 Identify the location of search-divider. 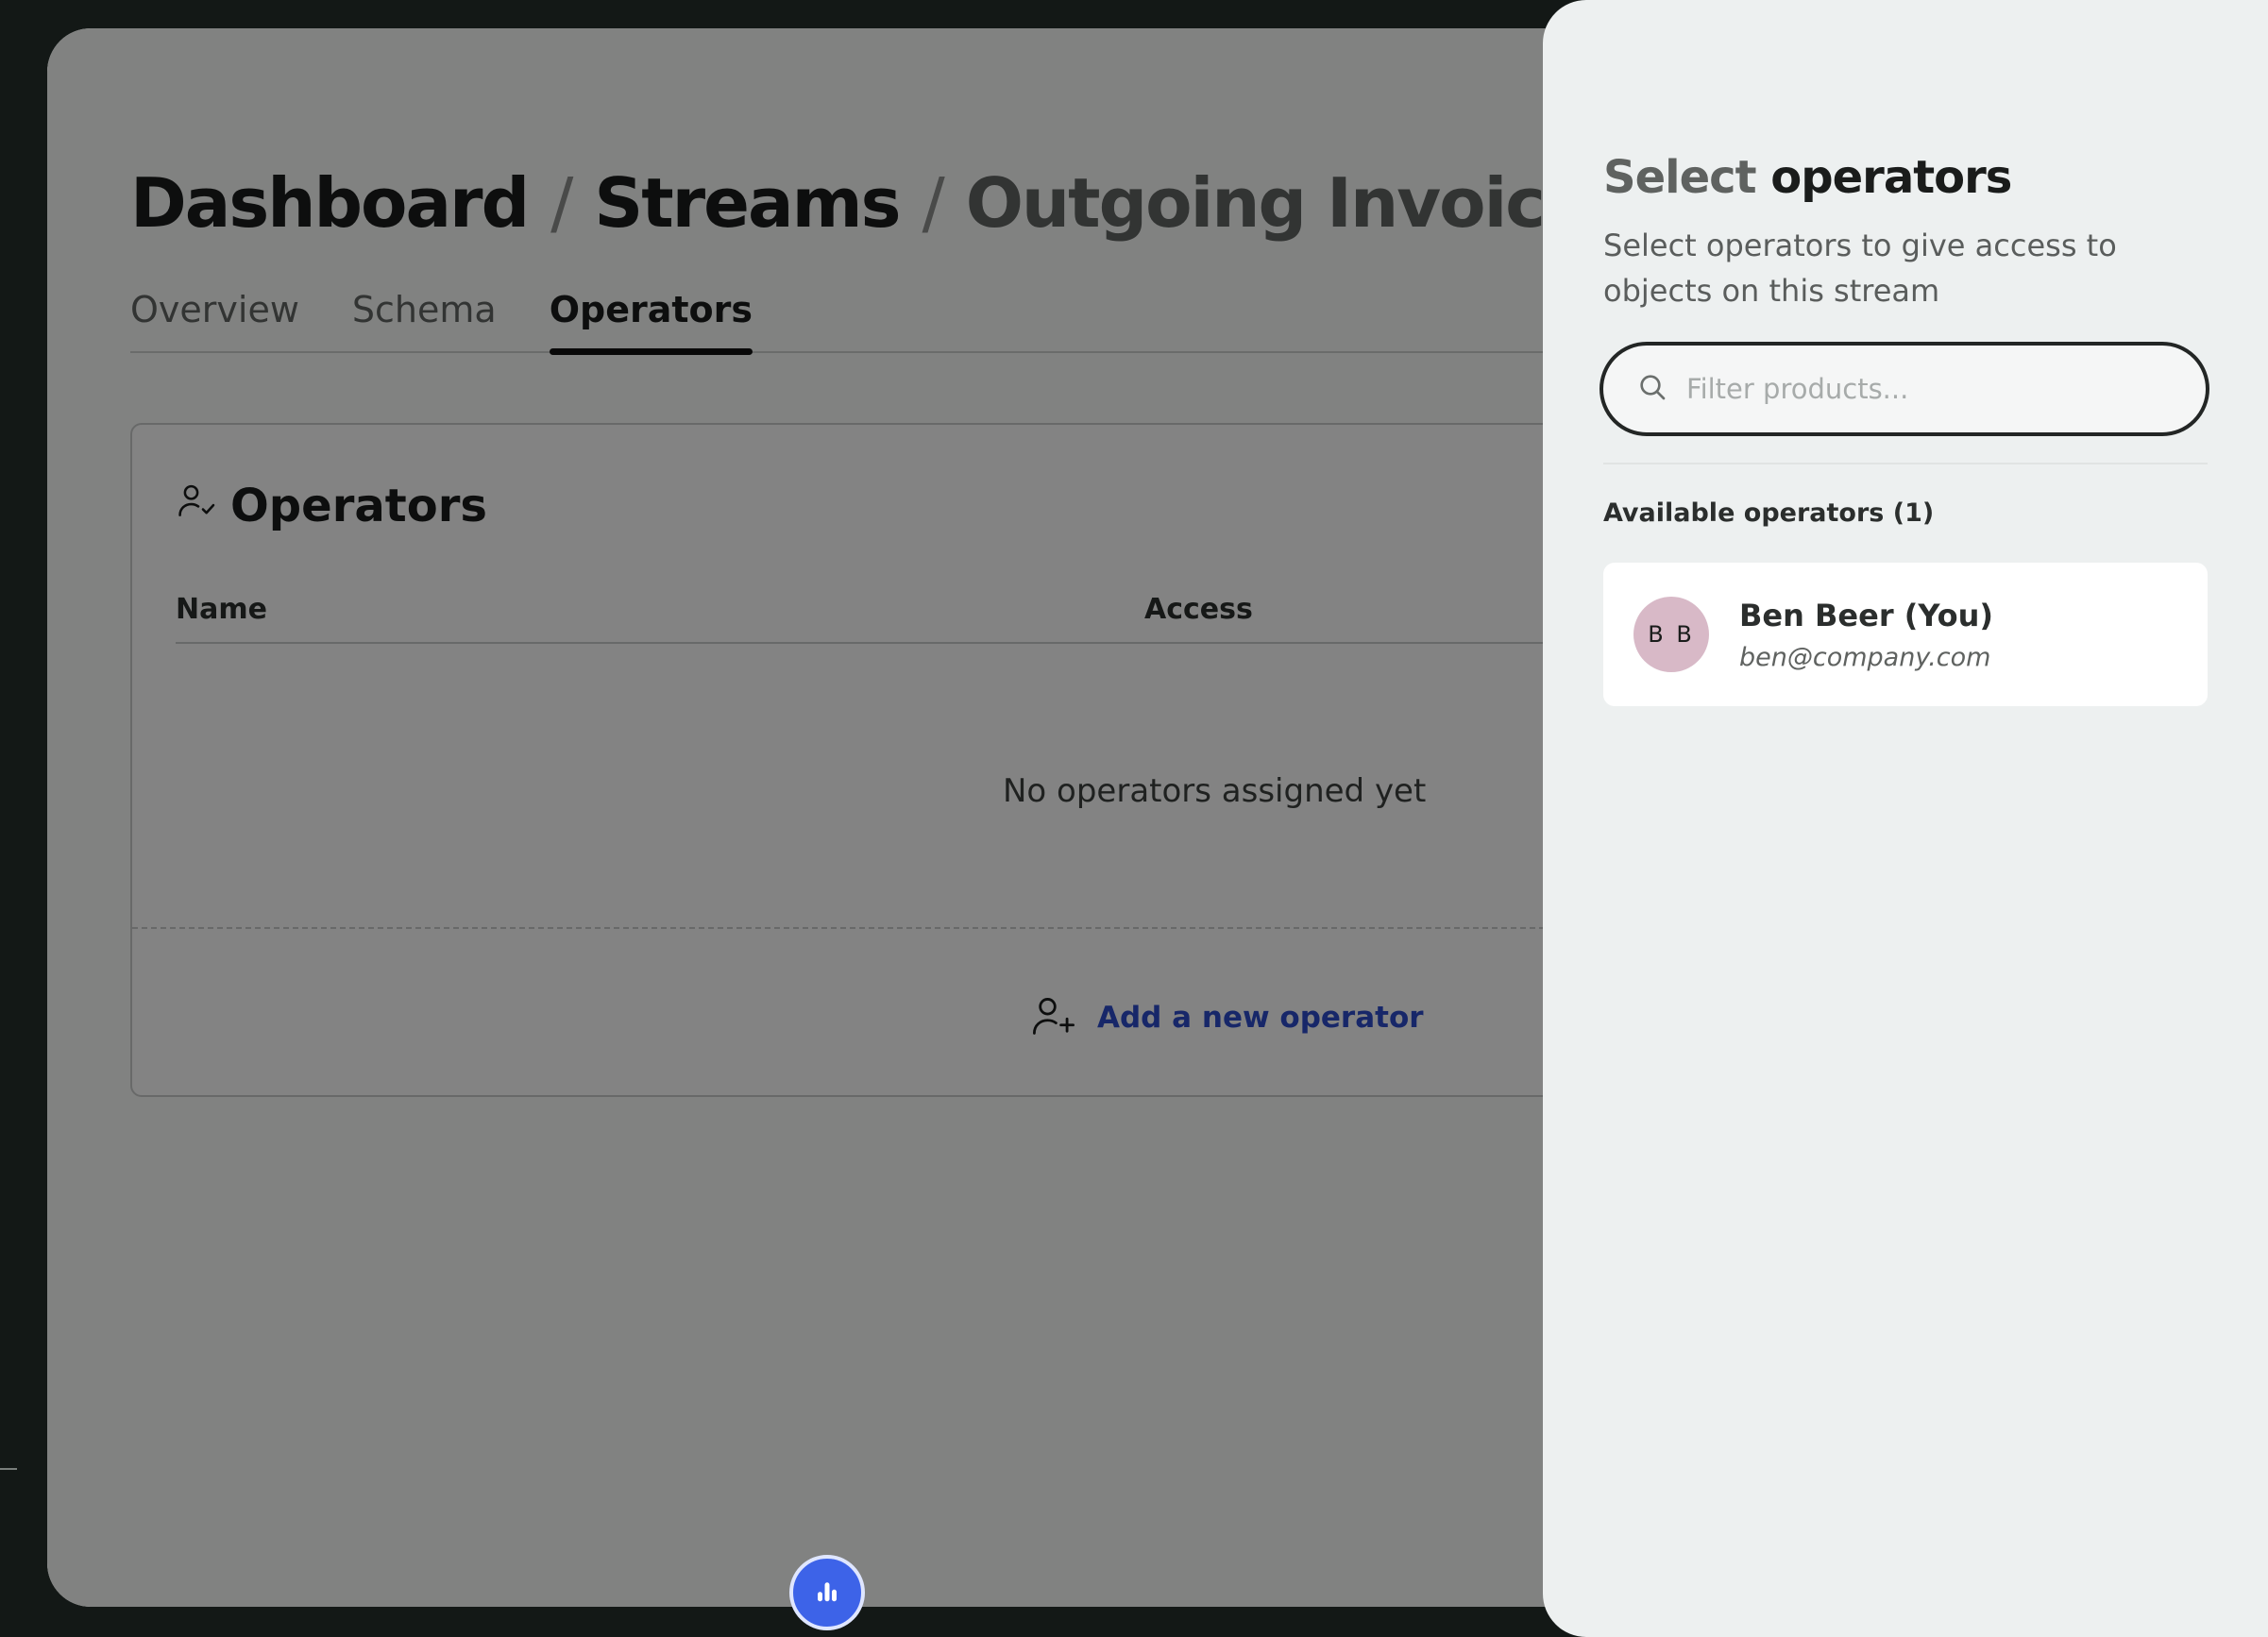
(1905, 463).